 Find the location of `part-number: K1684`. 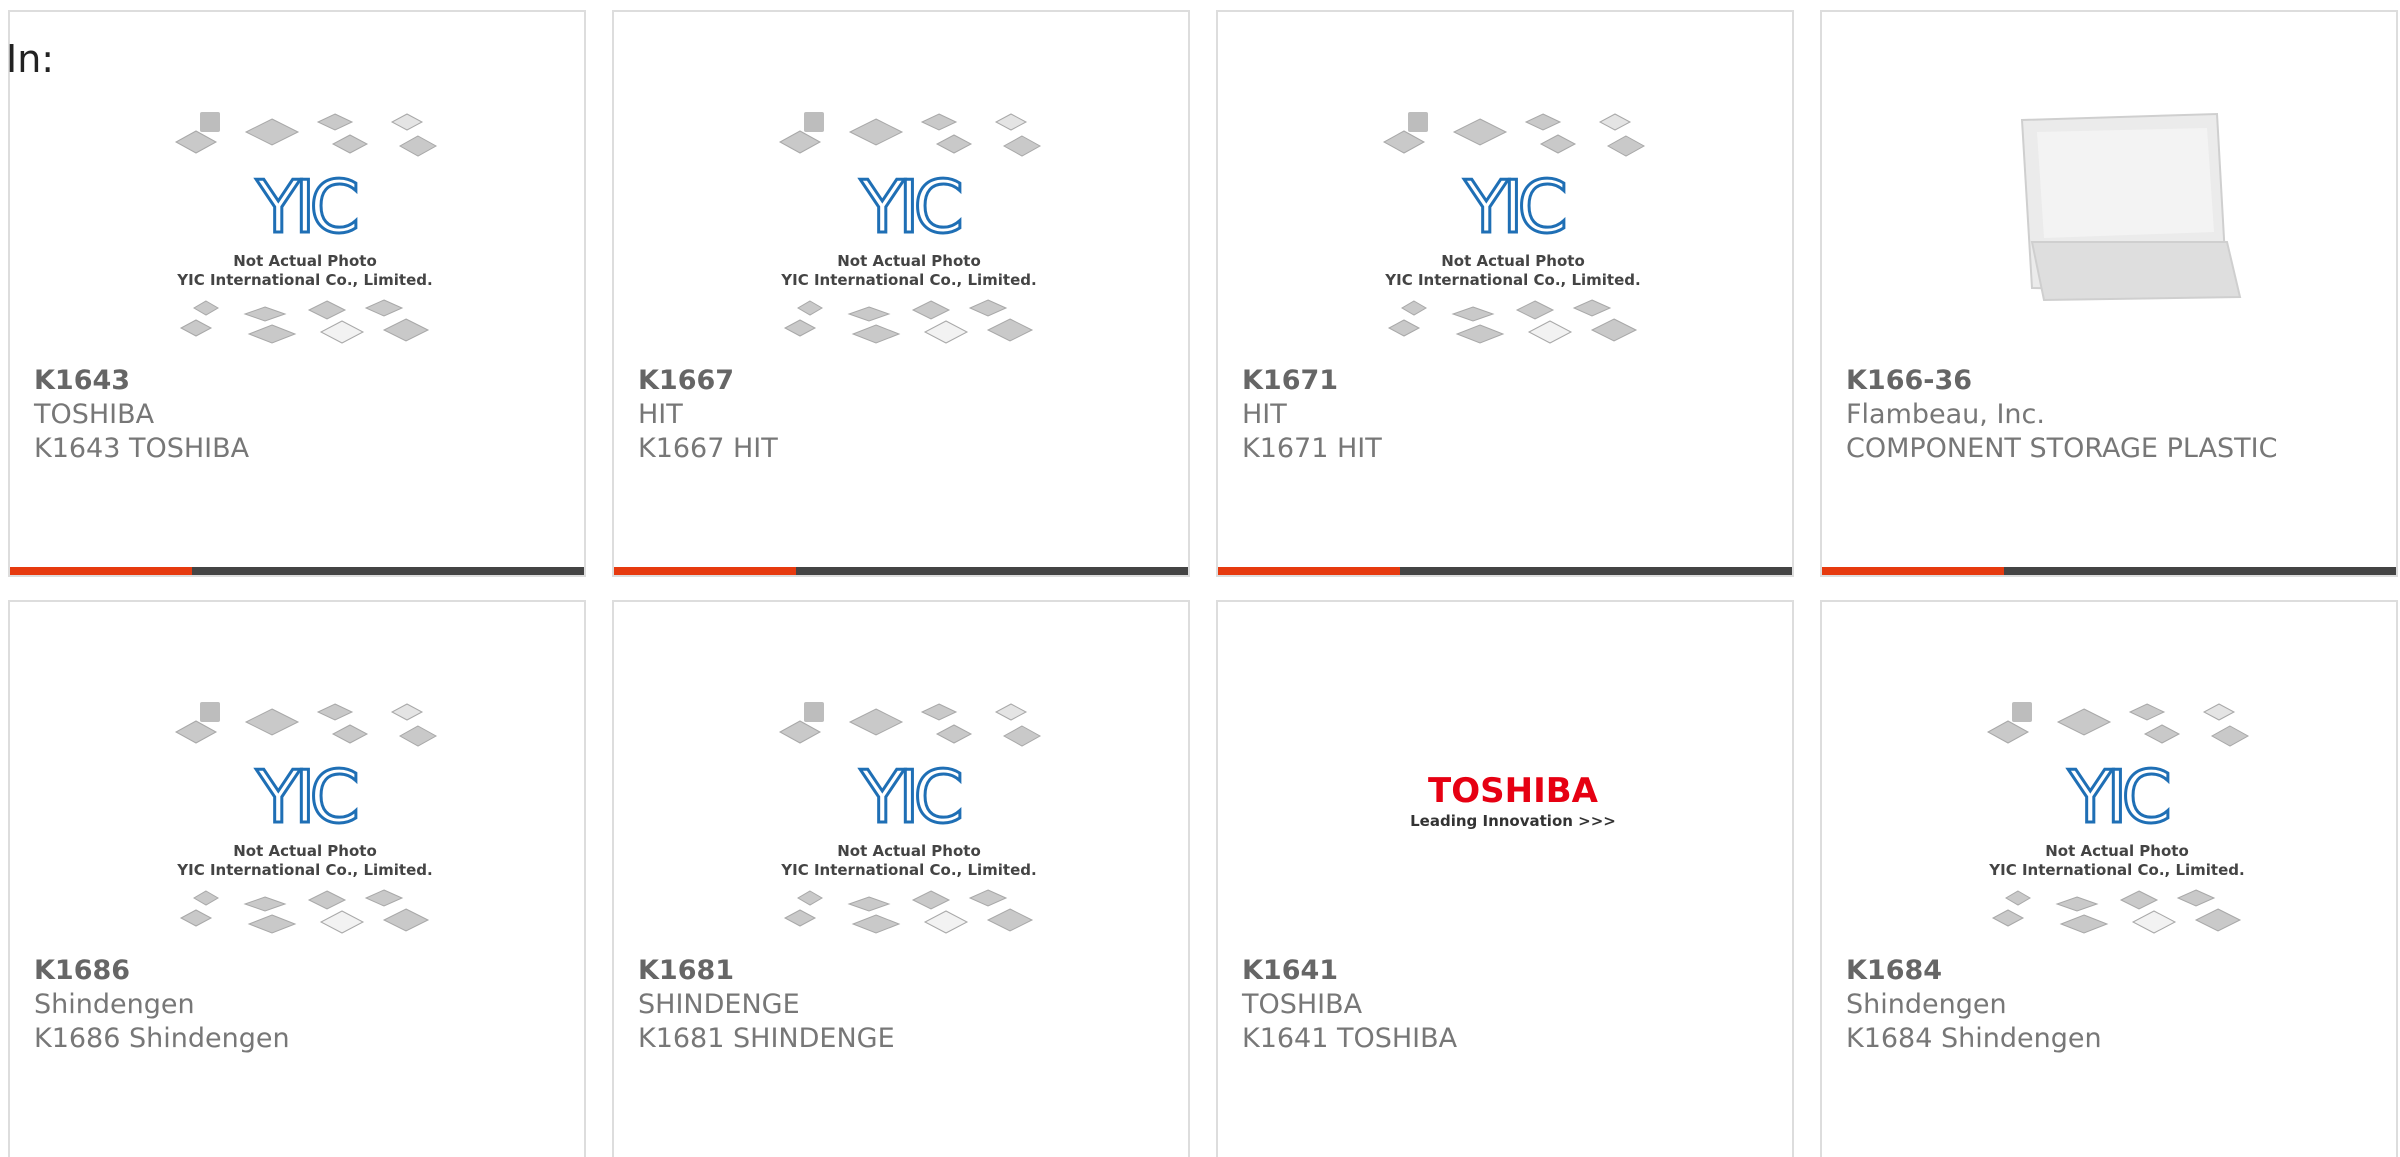

part-number: K1684 is located at coordinates (1974, 971).